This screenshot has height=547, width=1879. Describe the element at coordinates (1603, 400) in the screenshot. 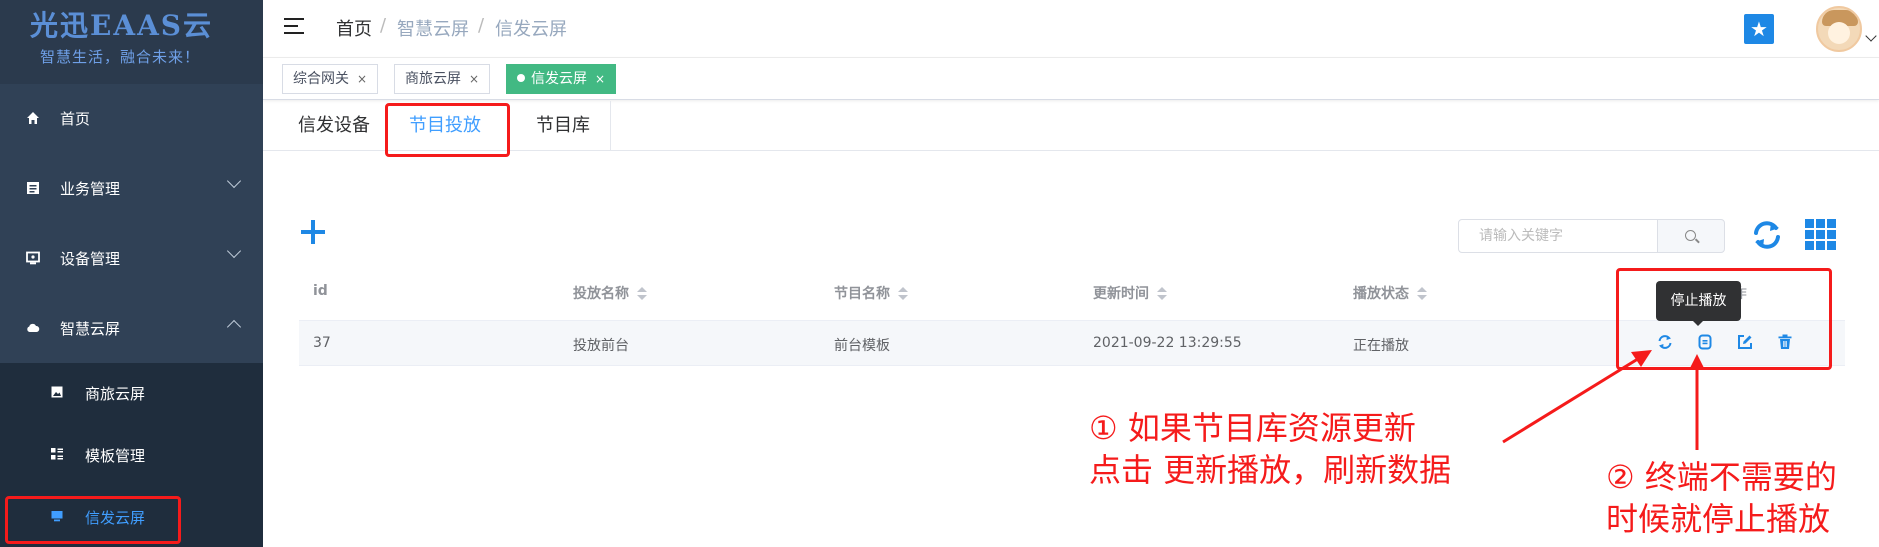

I see `annotation-arrows` at that location.